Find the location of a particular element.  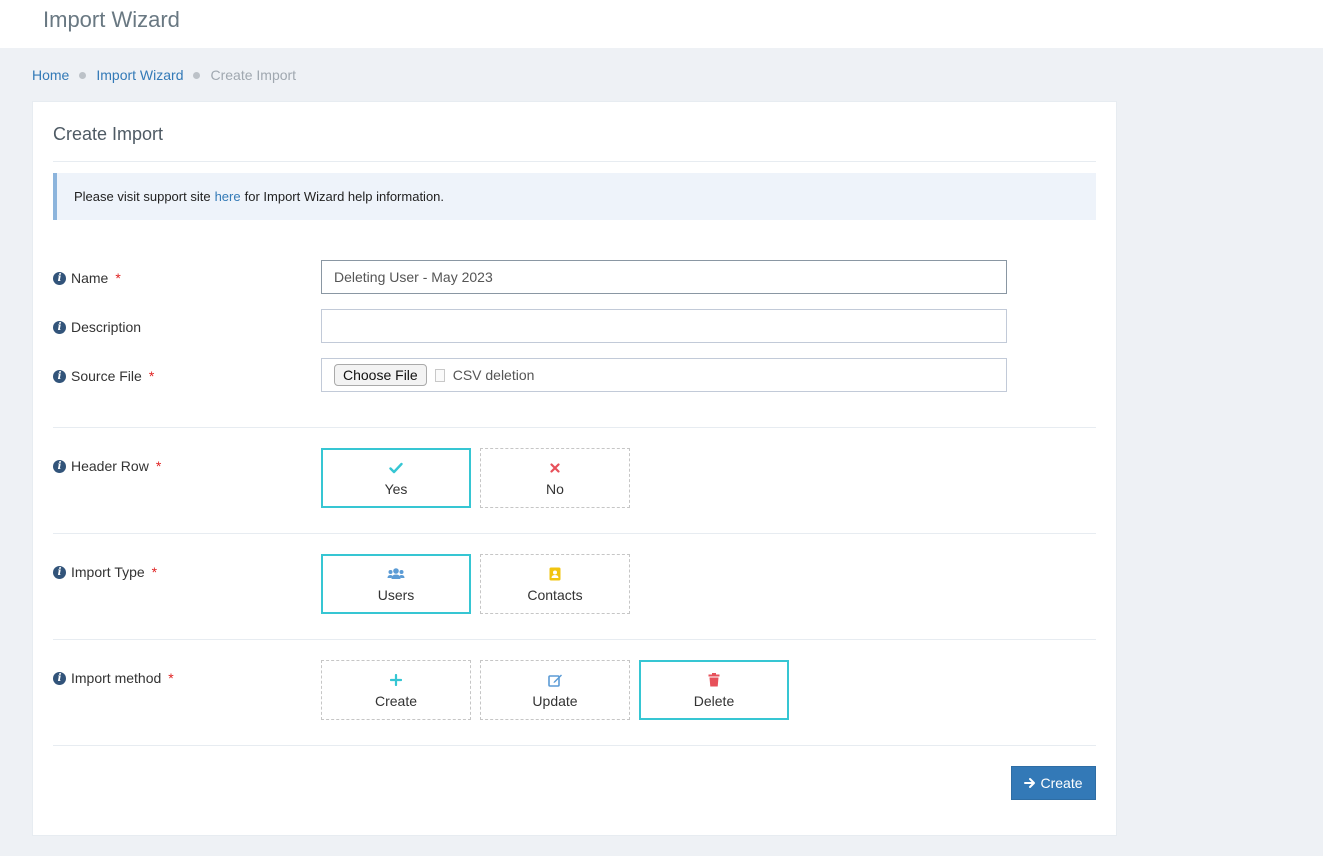

description-label: i Description is located at coordinates (97, 327).